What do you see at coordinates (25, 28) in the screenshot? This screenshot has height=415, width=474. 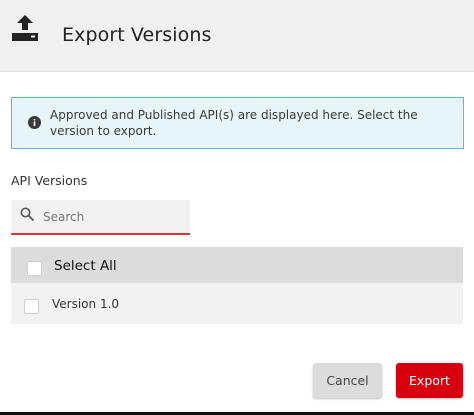 I see `upload-tray-icon` at bounding box center [25, 28].